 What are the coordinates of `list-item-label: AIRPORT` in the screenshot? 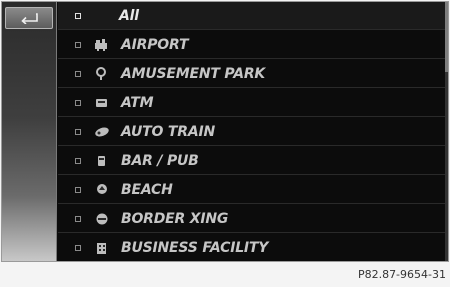 It's located at (155, 44).